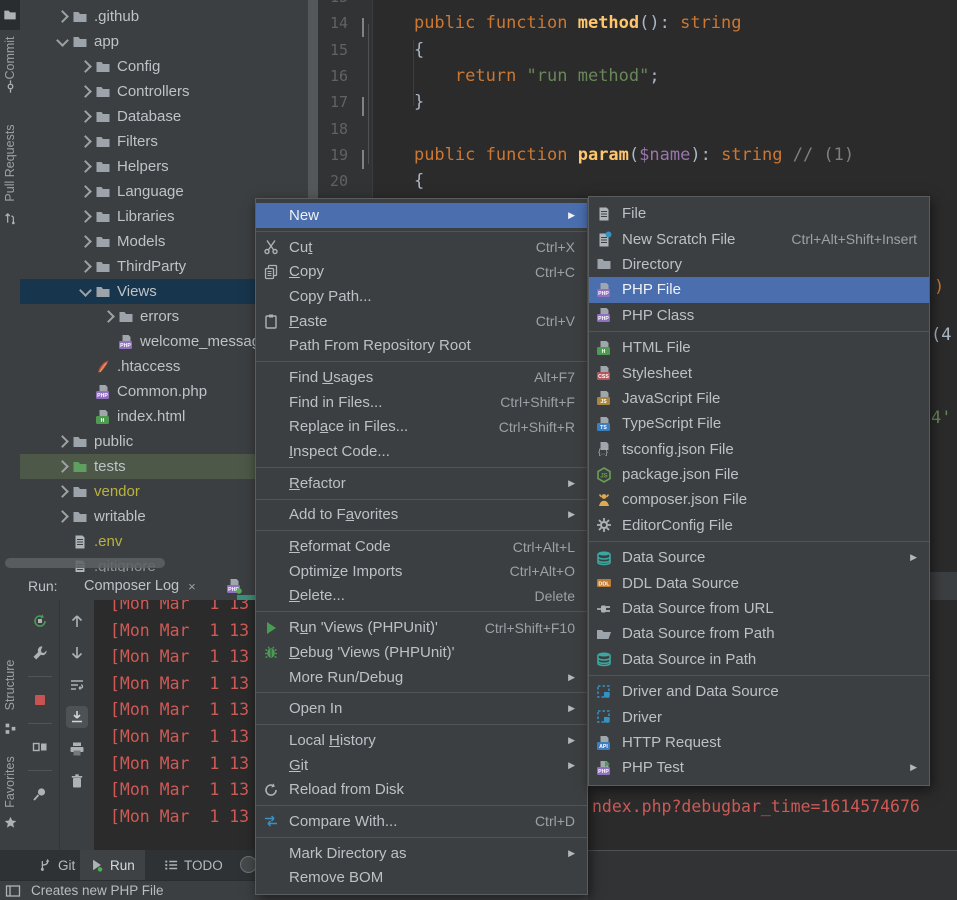 The width and height of the screenshot is (957, 900). I want to click on trash-button, so click(77, 781).